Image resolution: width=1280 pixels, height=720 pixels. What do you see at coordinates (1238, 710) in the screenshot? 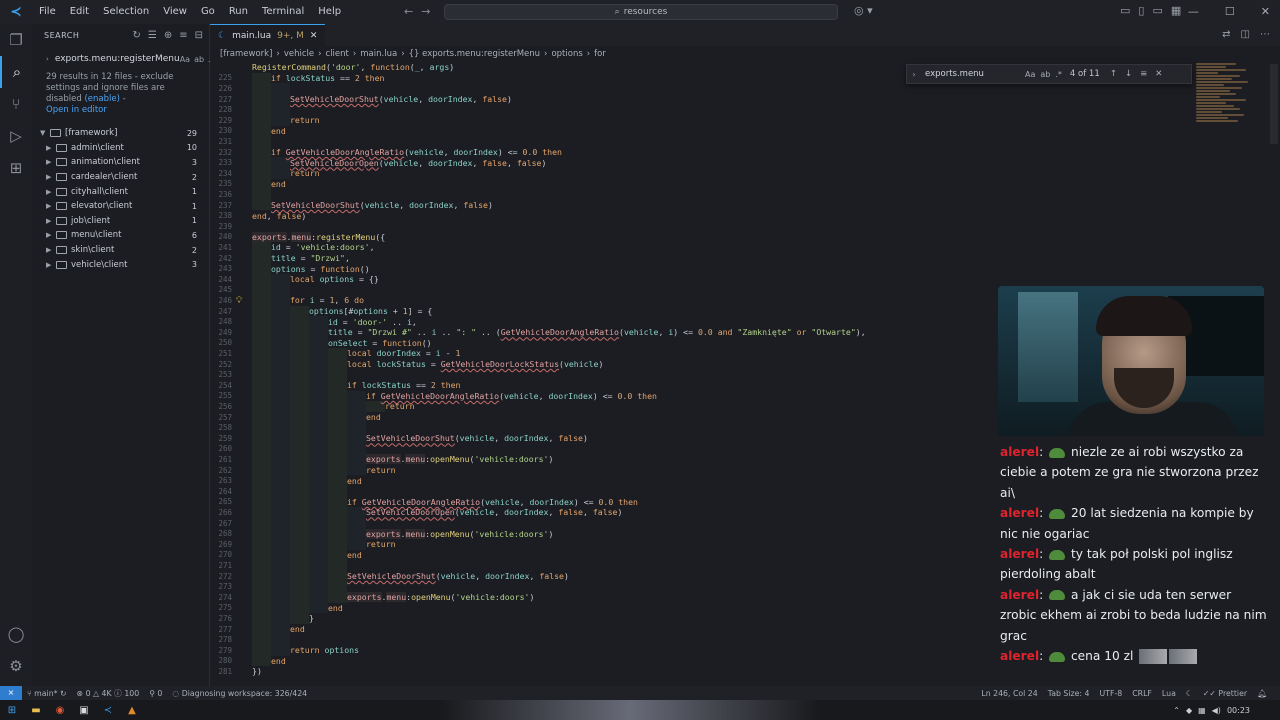
I see `clock: 00:23` at bounding box center [1238, 710].